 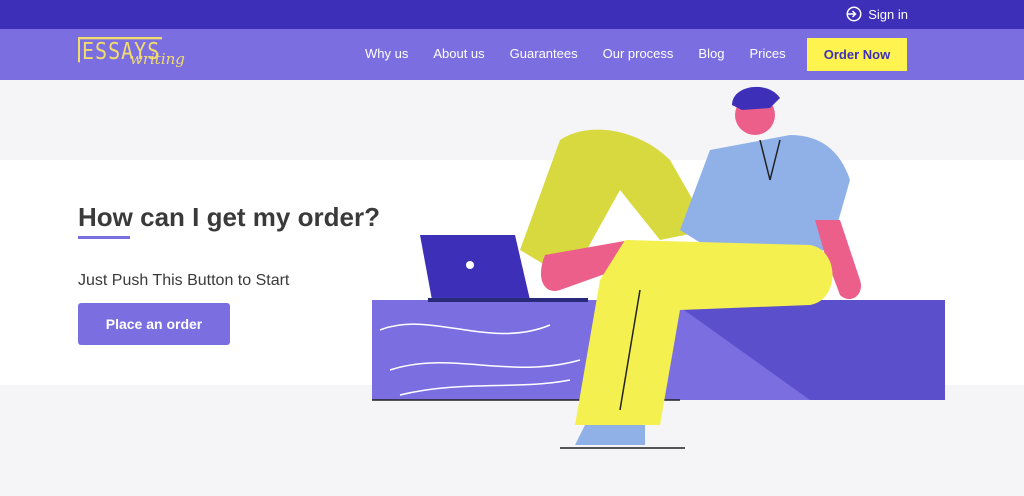 I want to click on top-bar: Sign in, so click(x=512, y=14).